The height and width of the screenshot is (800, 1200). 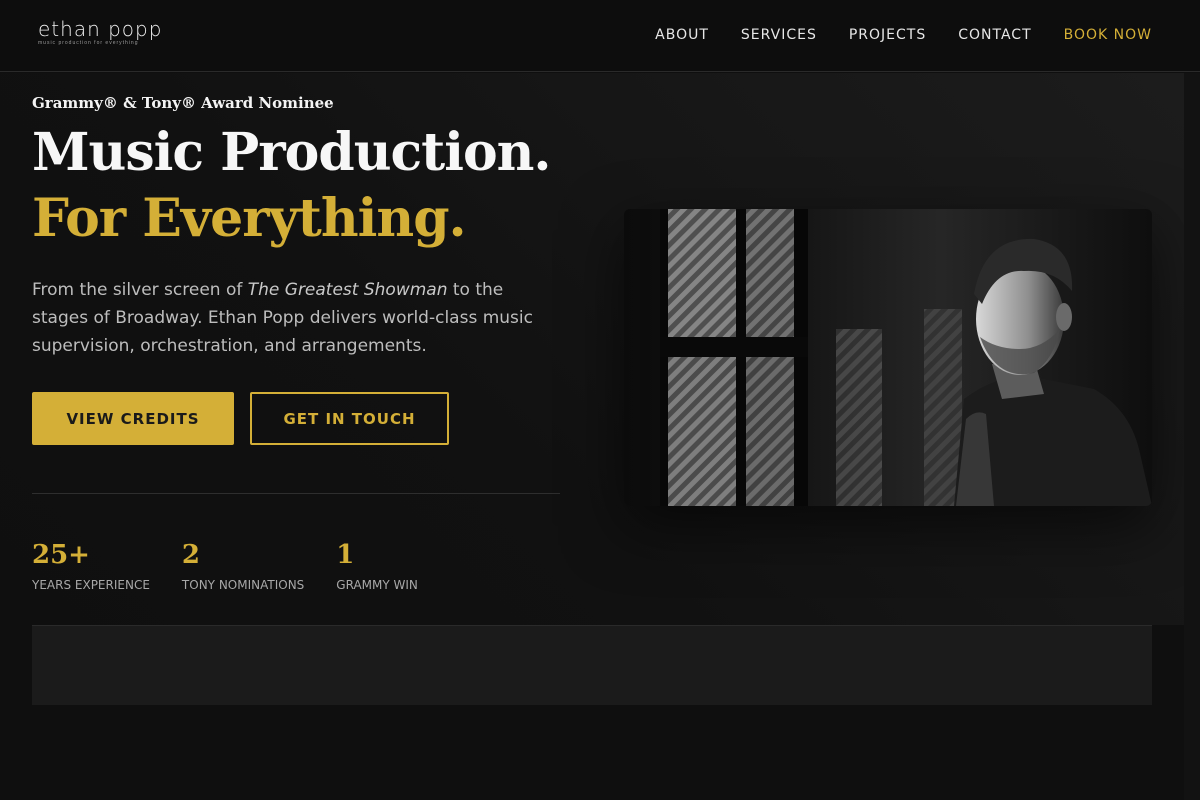 I want to click on stat-grammy: 1 GRAMMY WIN, so click(x=377, y=566).